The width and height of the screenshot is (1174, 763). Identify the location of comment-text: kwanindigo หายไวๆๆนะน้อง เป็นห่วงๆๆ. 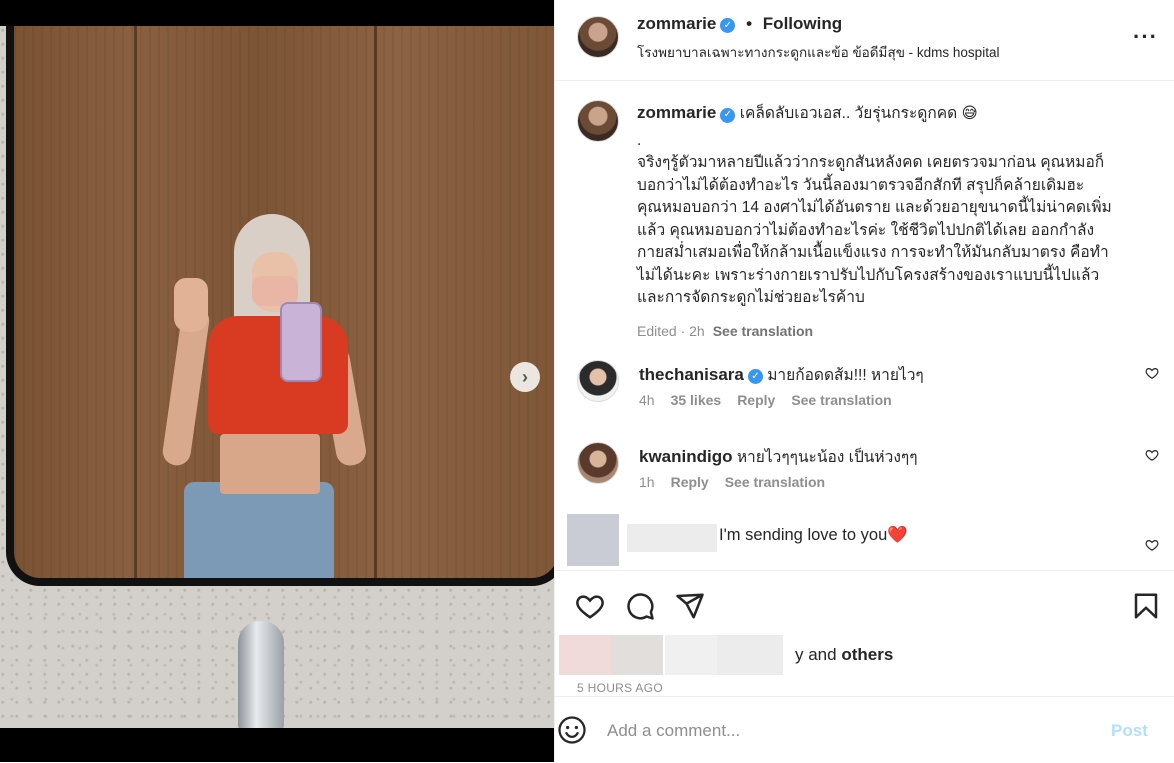
(889, 456).